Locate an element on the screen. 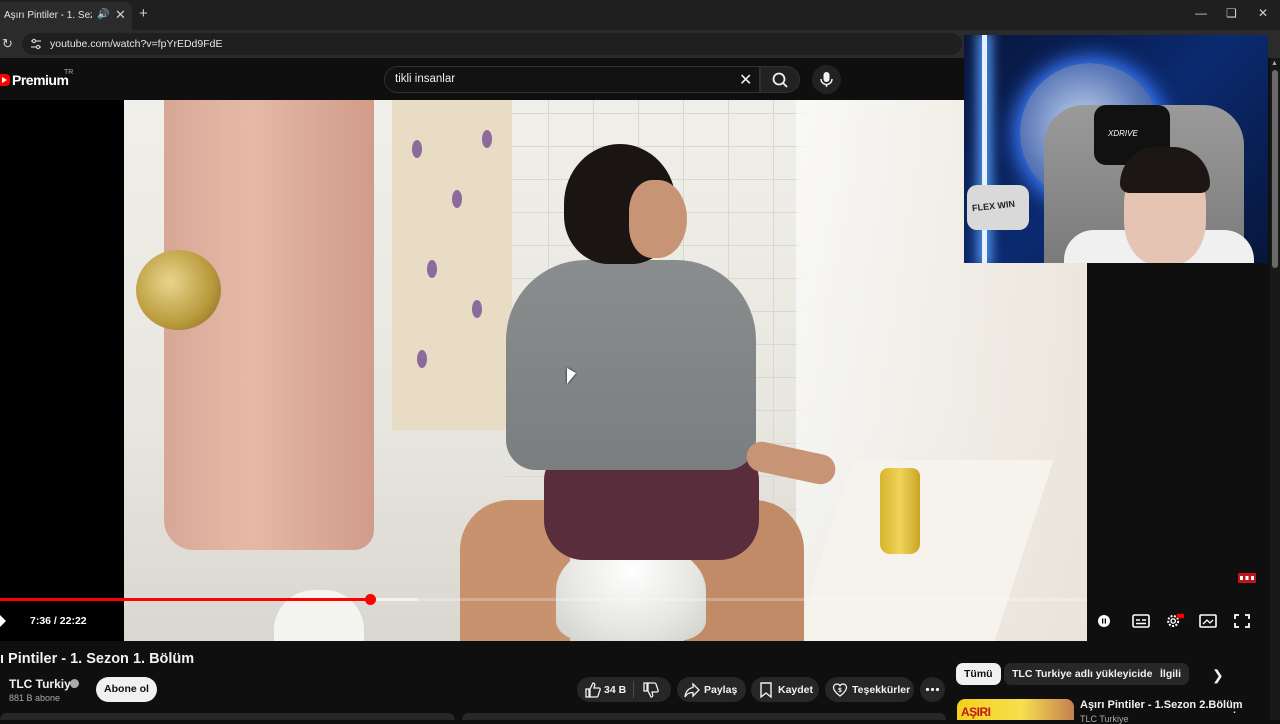 The height and width of the screenshot is (724, 1280). miniplayer-icon is located at coordinates (1208, 621).